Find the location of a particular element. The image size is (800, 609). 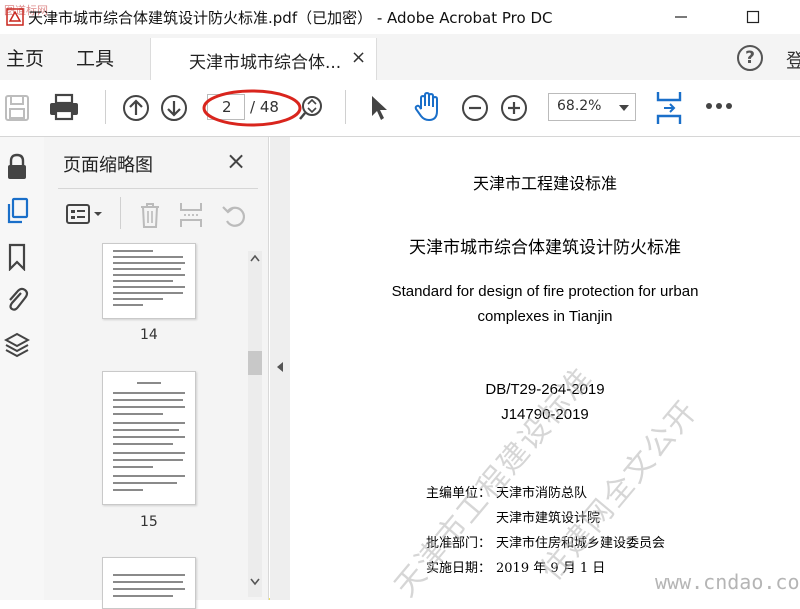

save-icon is located at coordinates (17, 108).